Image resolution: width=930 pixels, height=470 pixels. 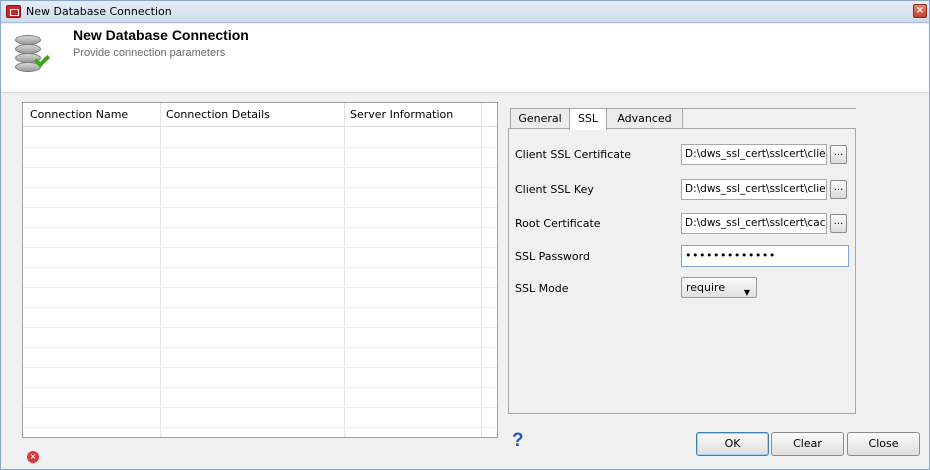 I want to click on close-button: Close, so click(x=883, y=444).